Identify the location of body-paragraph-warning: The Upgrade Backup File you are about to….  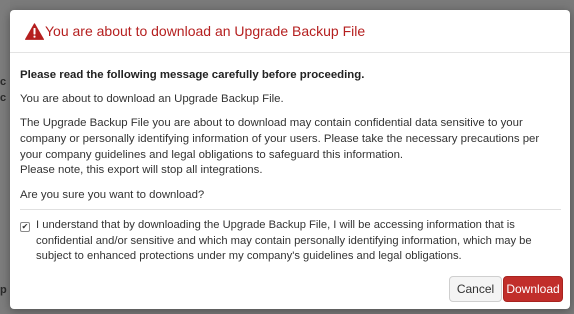
(280, 139).